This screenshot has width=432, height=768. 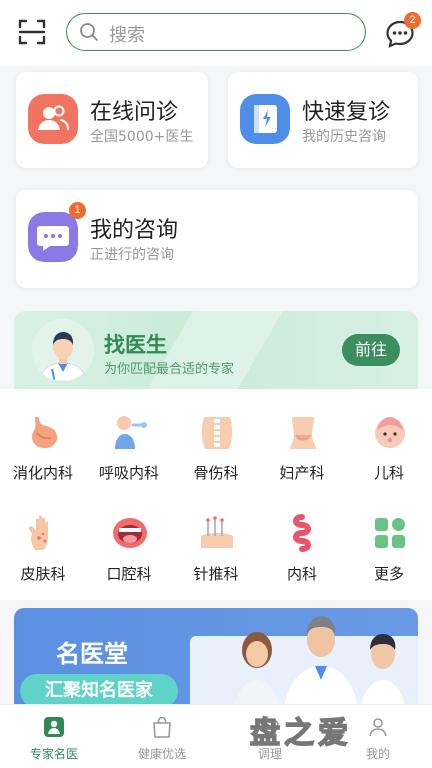 I want to click on search-input: 搜索, so click(x=216, y=32).